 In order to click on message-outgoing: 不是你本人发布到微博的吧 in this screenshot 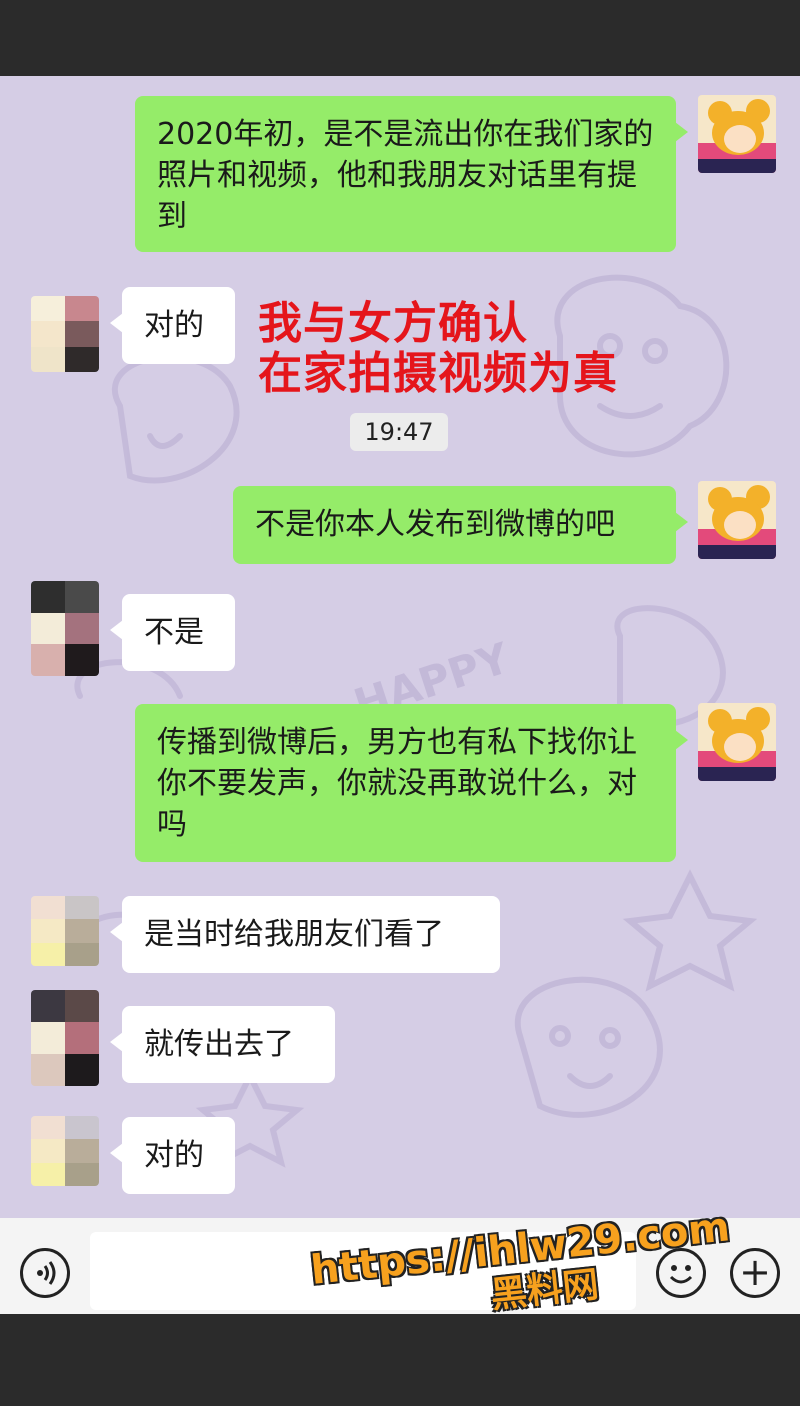, I will do `click(460, 525)`.